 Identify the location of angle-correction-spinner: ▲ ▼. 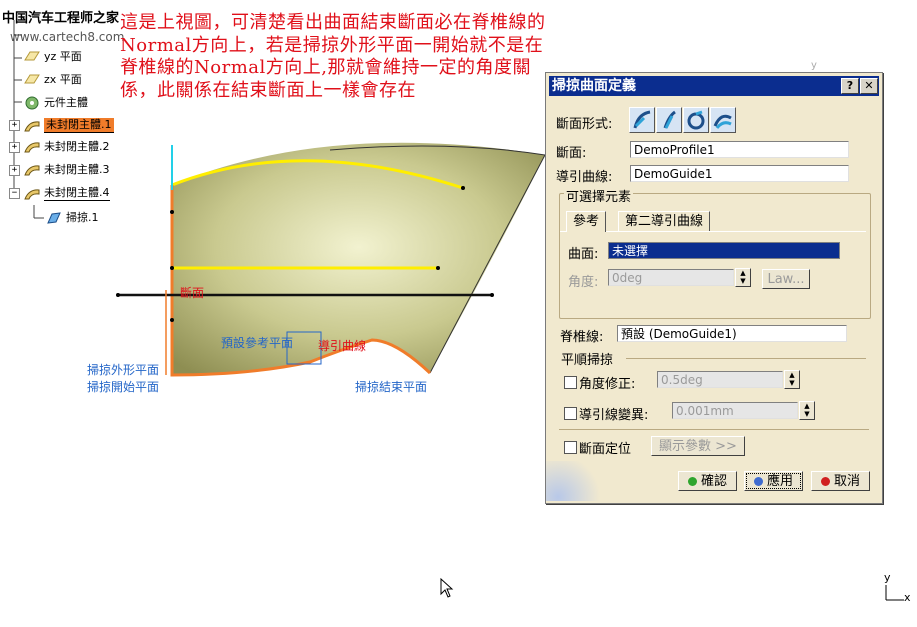
(792, 379).